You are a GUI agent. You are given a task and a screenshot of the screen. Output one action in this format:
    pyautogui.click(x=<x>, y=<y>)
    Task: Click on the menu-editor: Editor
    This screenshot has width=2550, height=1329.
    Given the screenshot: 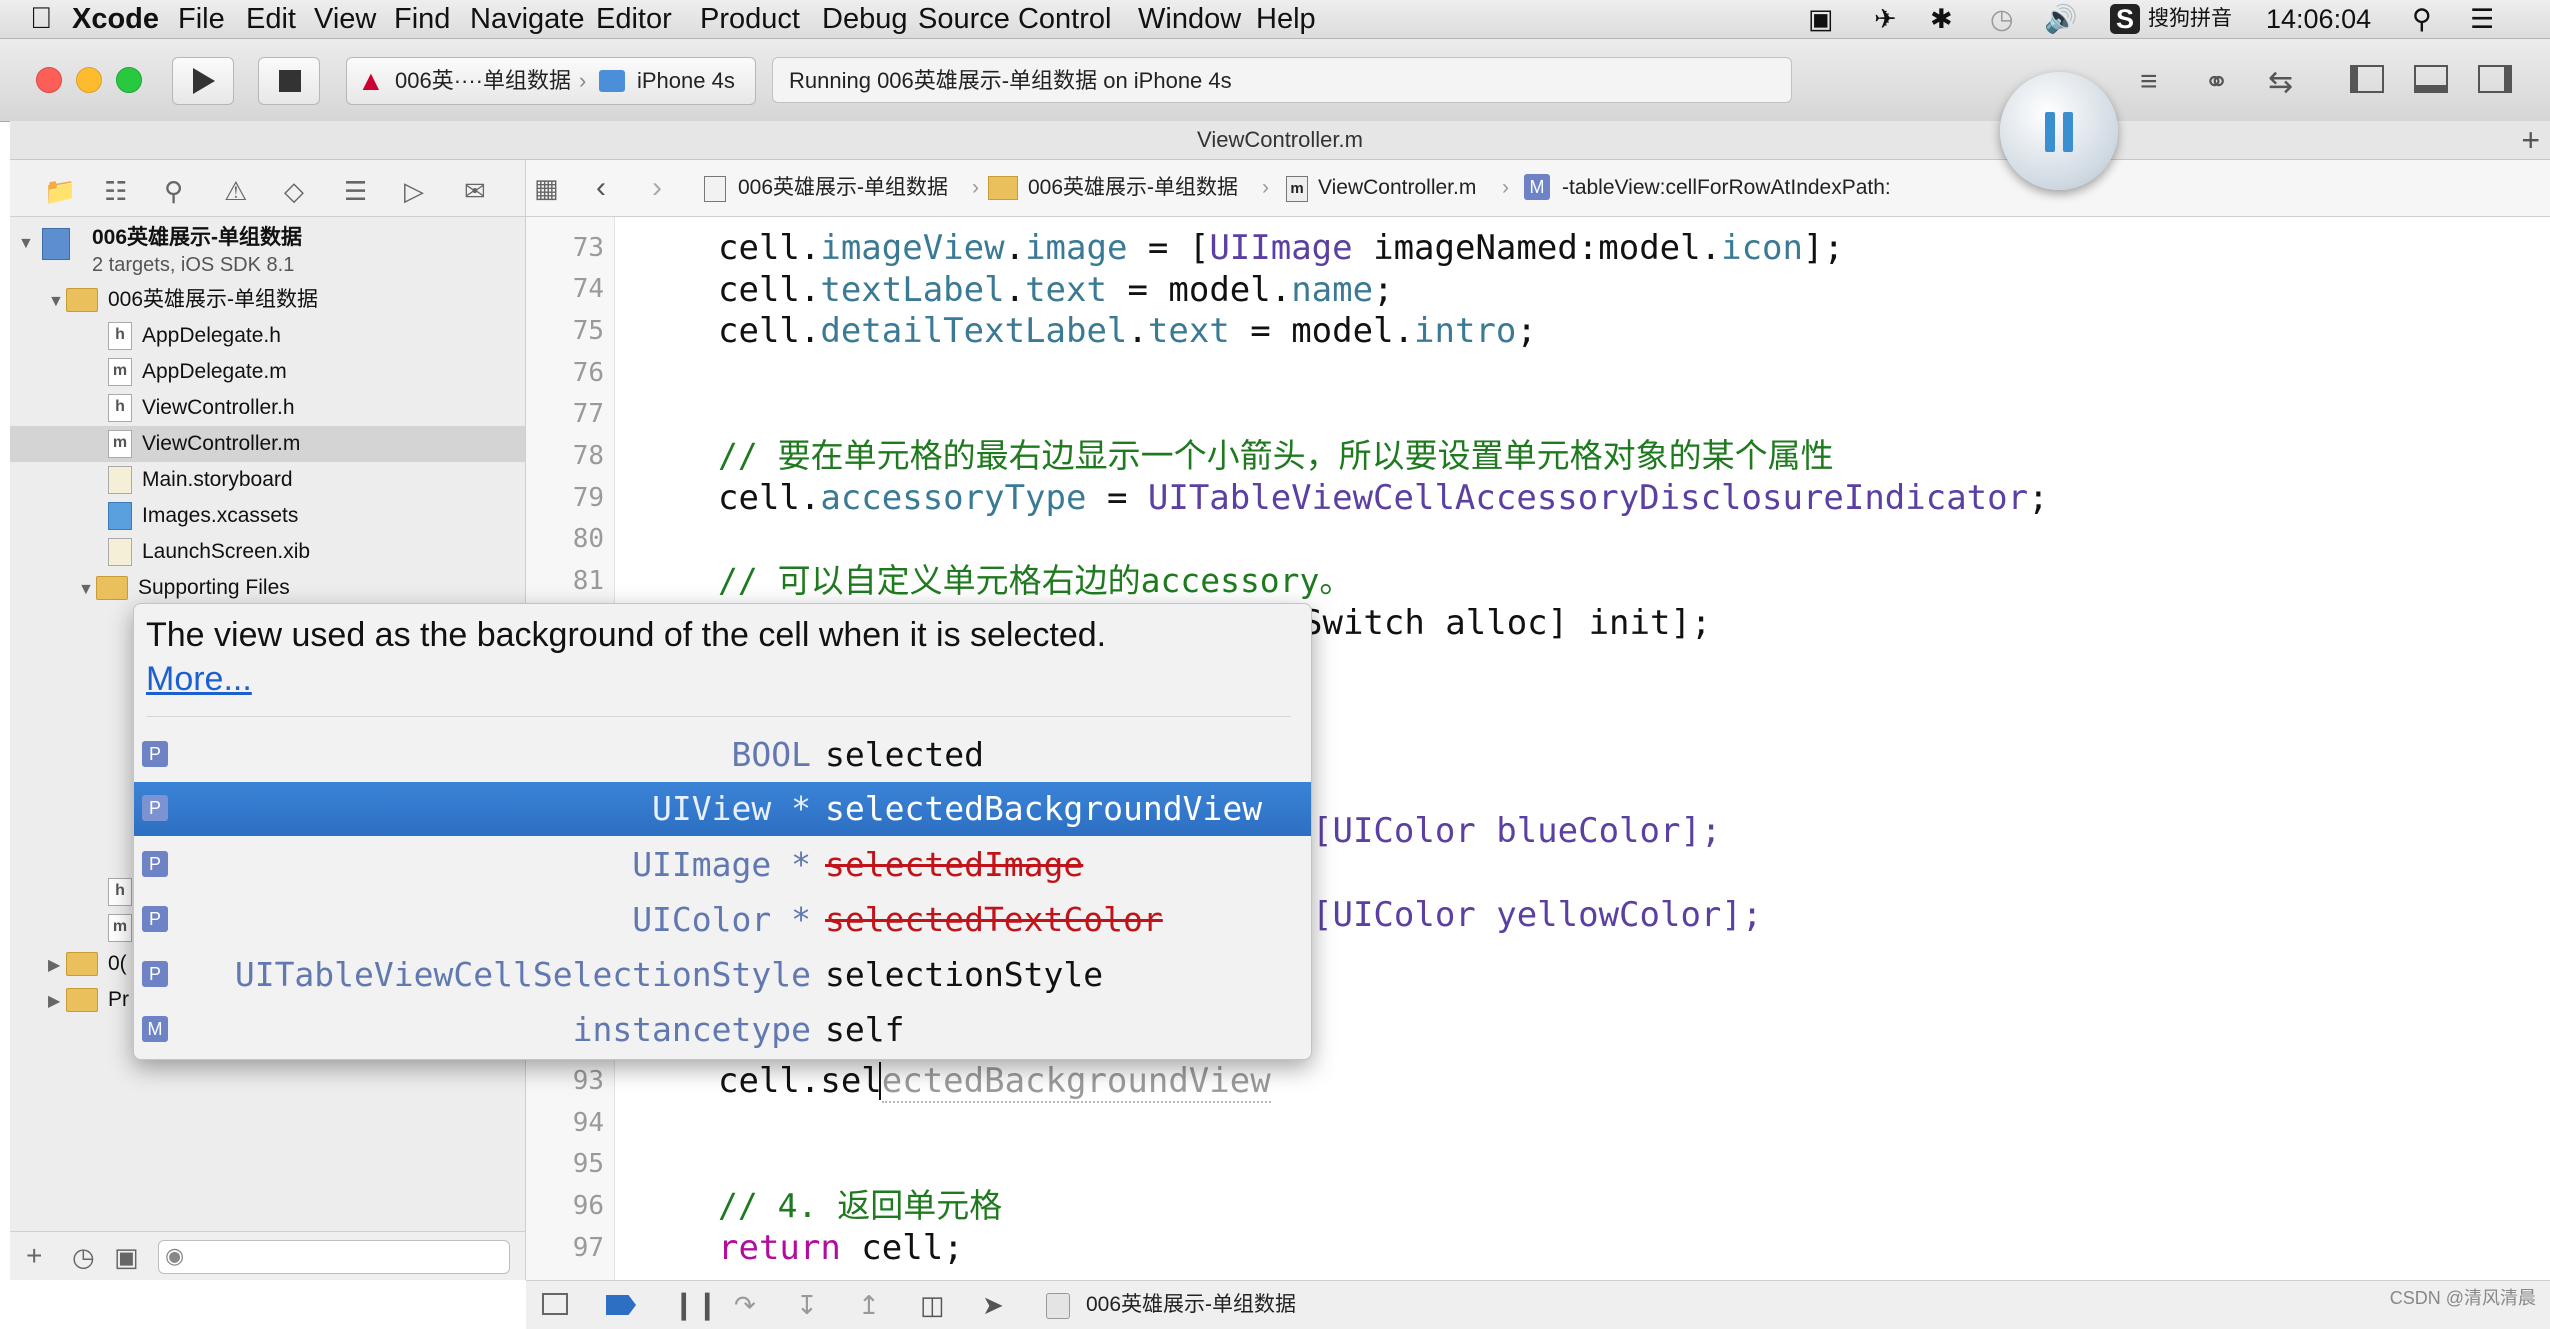 What is the action you would take?
    pyautogui.click(x=634, y=19)
    